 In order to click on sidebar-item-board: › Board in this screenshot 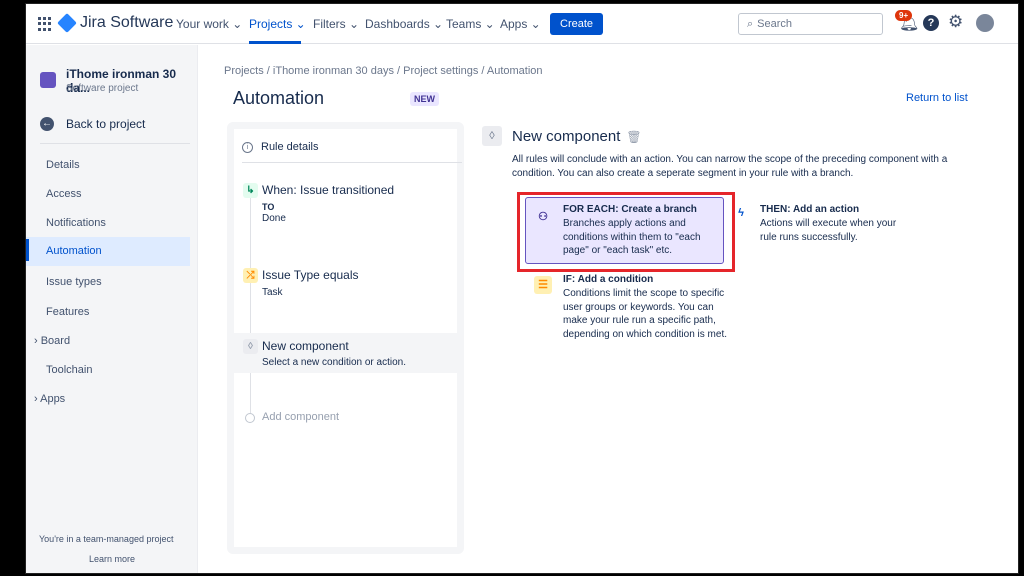, I will do `click(108, 341)`.